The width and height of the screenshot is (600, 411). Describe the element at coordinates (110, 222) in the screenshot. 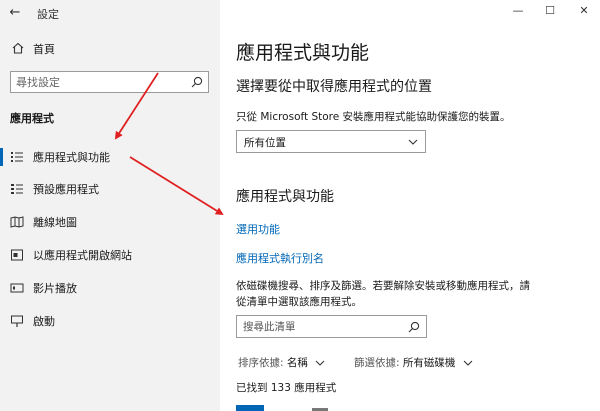

I see `sidebar-item-offline-maps: 離線地圖` at that location.